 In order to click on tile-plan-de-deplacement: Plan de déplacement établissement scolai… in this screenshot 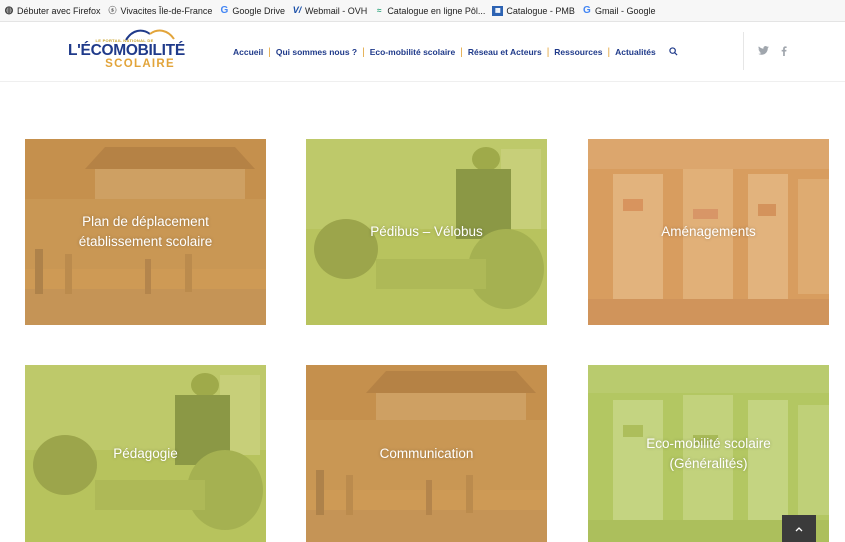, I will do `click(145, 232)`.